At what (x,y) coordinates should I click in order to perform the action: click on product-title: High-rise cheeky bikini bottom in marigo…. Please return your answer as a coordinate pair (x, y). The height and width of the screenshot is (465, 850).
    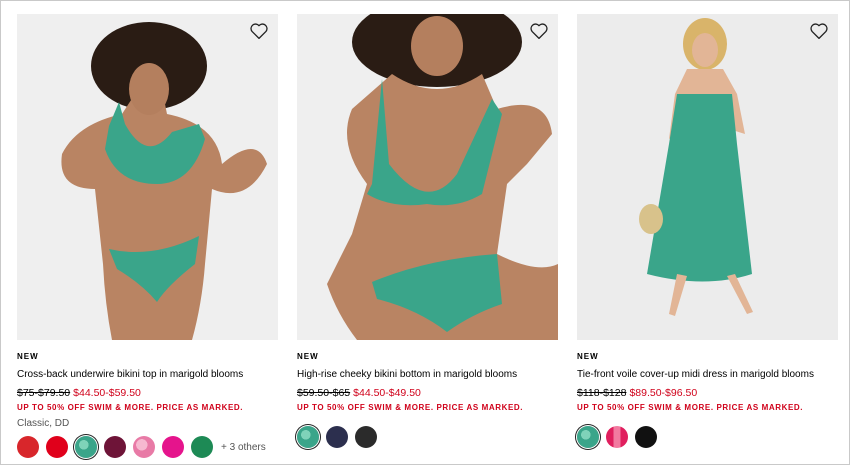
    Looking at the image, I should click on (427, 374).